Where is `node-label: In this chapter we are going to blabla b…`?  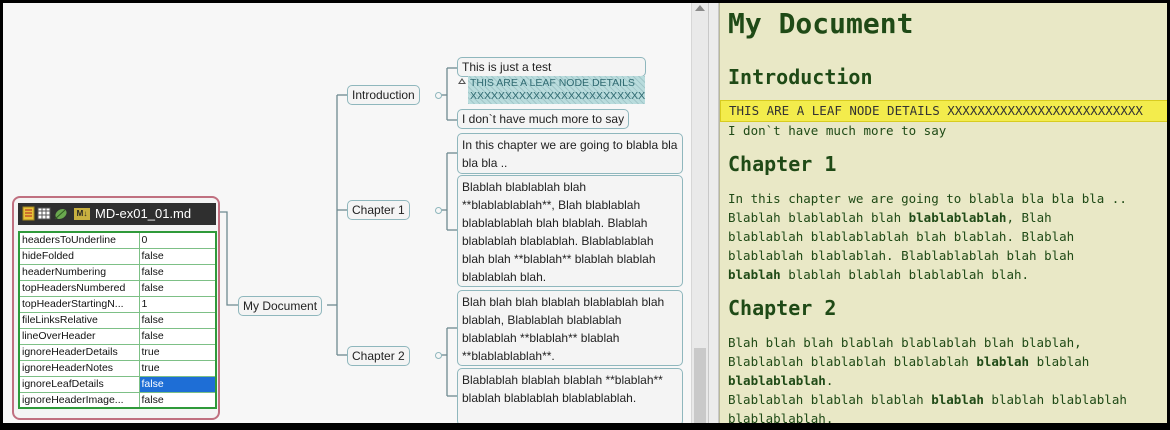
node-label: In this chapter we are going to blabla b… is located at coordinates (570, 154).